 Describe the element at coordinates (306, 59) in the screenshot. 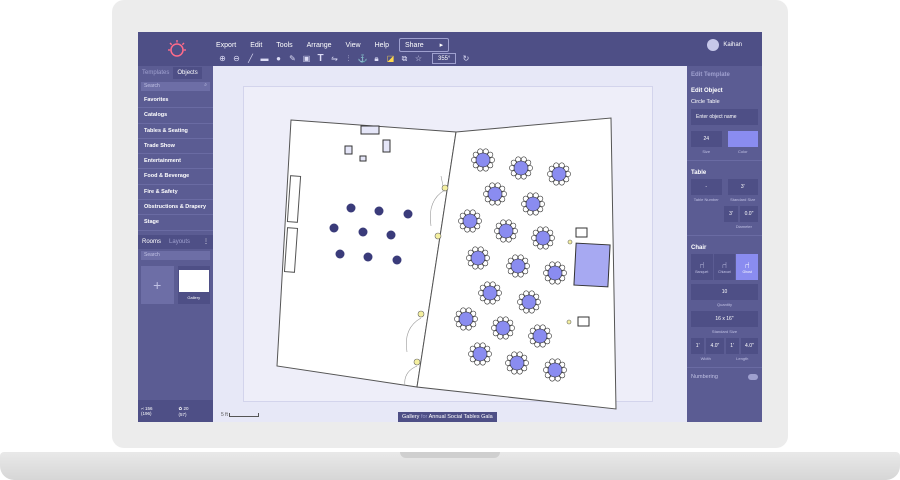

I see `image-tool-icon: ▣` at that location.